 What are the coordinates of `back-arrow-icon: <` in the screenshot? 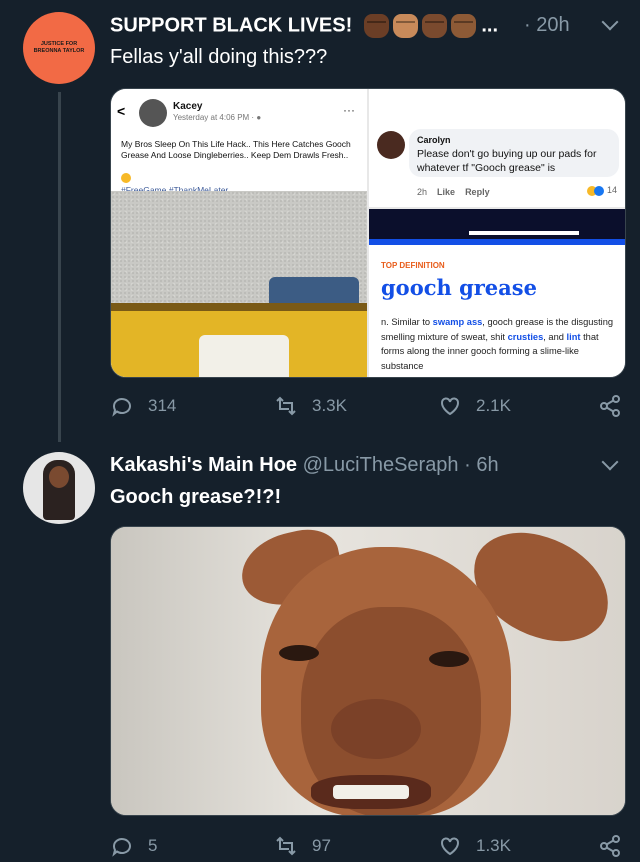 It's located at (121, 111).